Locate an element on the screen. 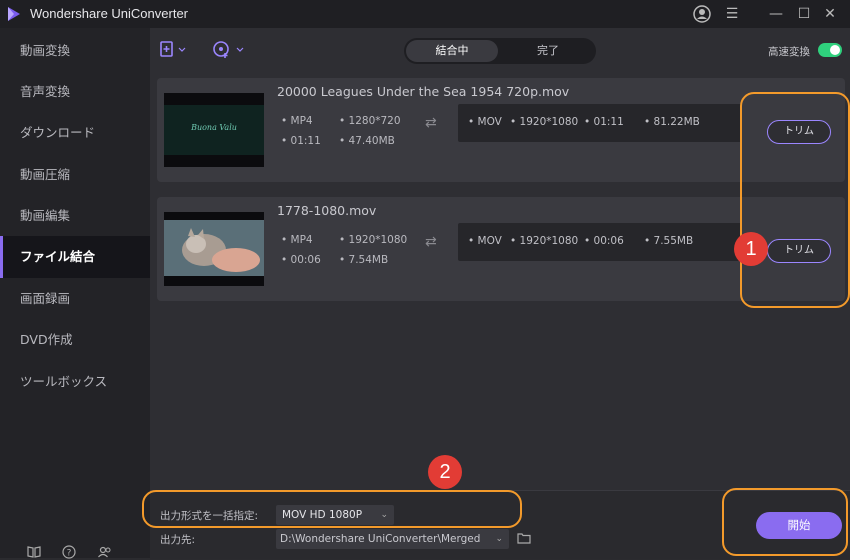 The height and width of the screenshot is (560, 850). sidebar-item-toolbox: ツールボックス is located at coordinates (75, 382).